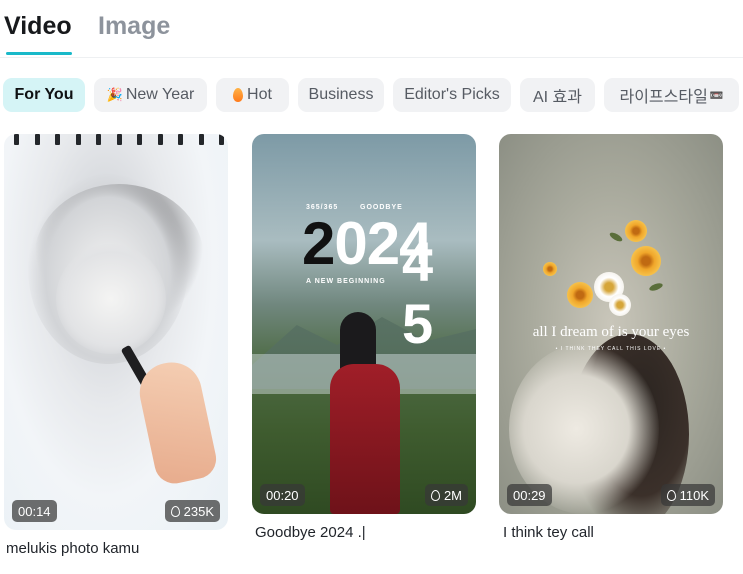  I want to click on uses-badge: 110K, so click(687, 495).